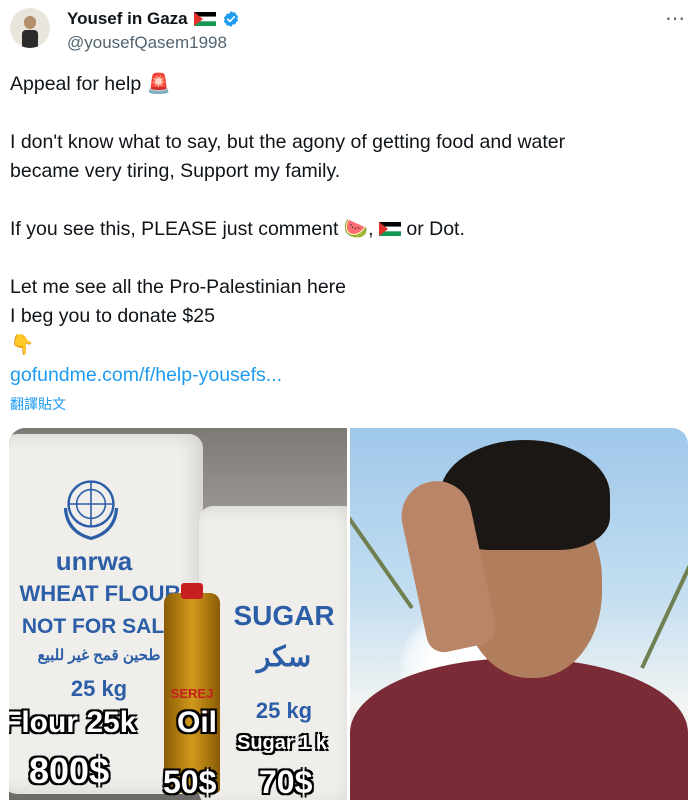 The width and height of the screenshot is (698, 800). Describe the element at coordinates (371, 229) in the screenshot. I see `tweet-comma: ,` at that location.